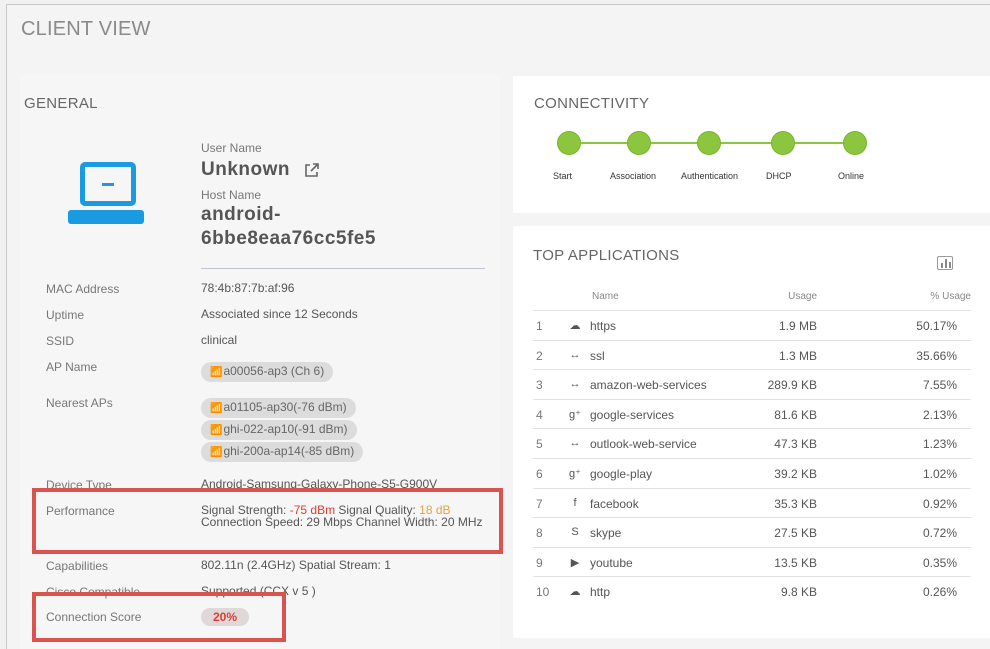  What do you see at coordinates (231, 195) in the screenshot?
I see `host-name-label: Host Name` at bounding box center [231, 195].